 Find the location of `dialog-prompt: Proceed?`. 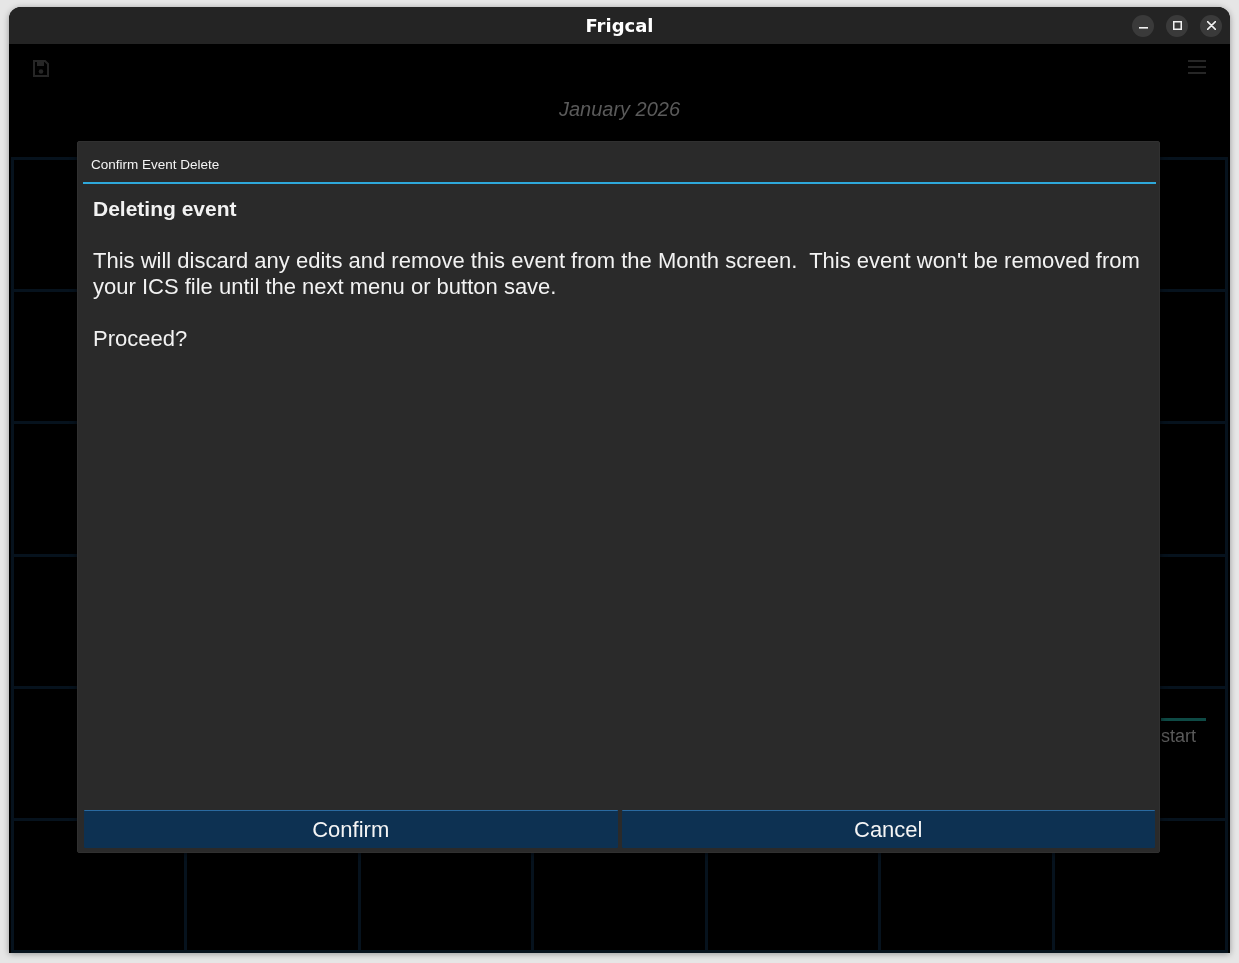

dialog-prompt: Proceed? is located at coordinates (140, 339).